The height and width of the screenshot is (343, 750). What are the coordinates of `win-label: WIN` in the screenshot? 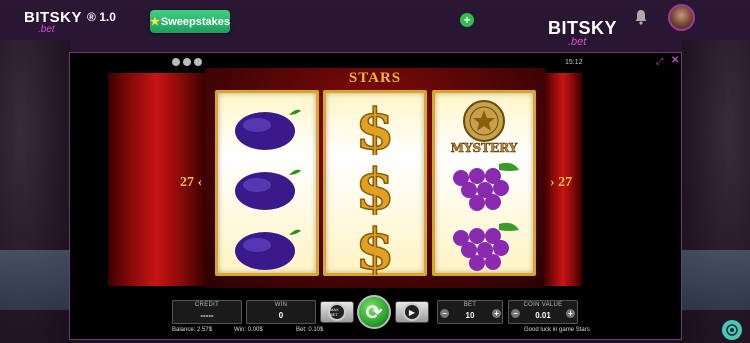 It's located at (281, 305).